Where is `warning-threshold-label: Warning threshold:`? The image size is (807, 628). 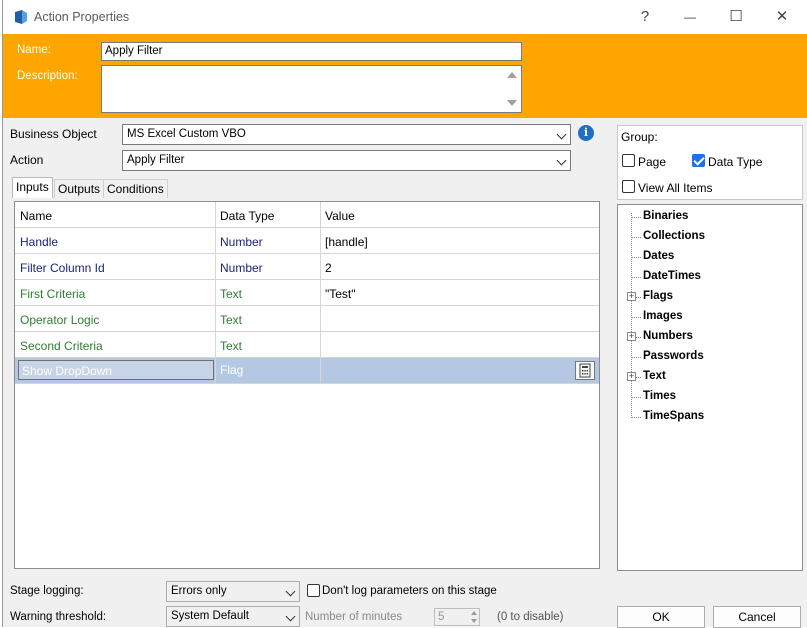 warning-threshold-label: Warning threshold: is located at coordinates (58, 617).